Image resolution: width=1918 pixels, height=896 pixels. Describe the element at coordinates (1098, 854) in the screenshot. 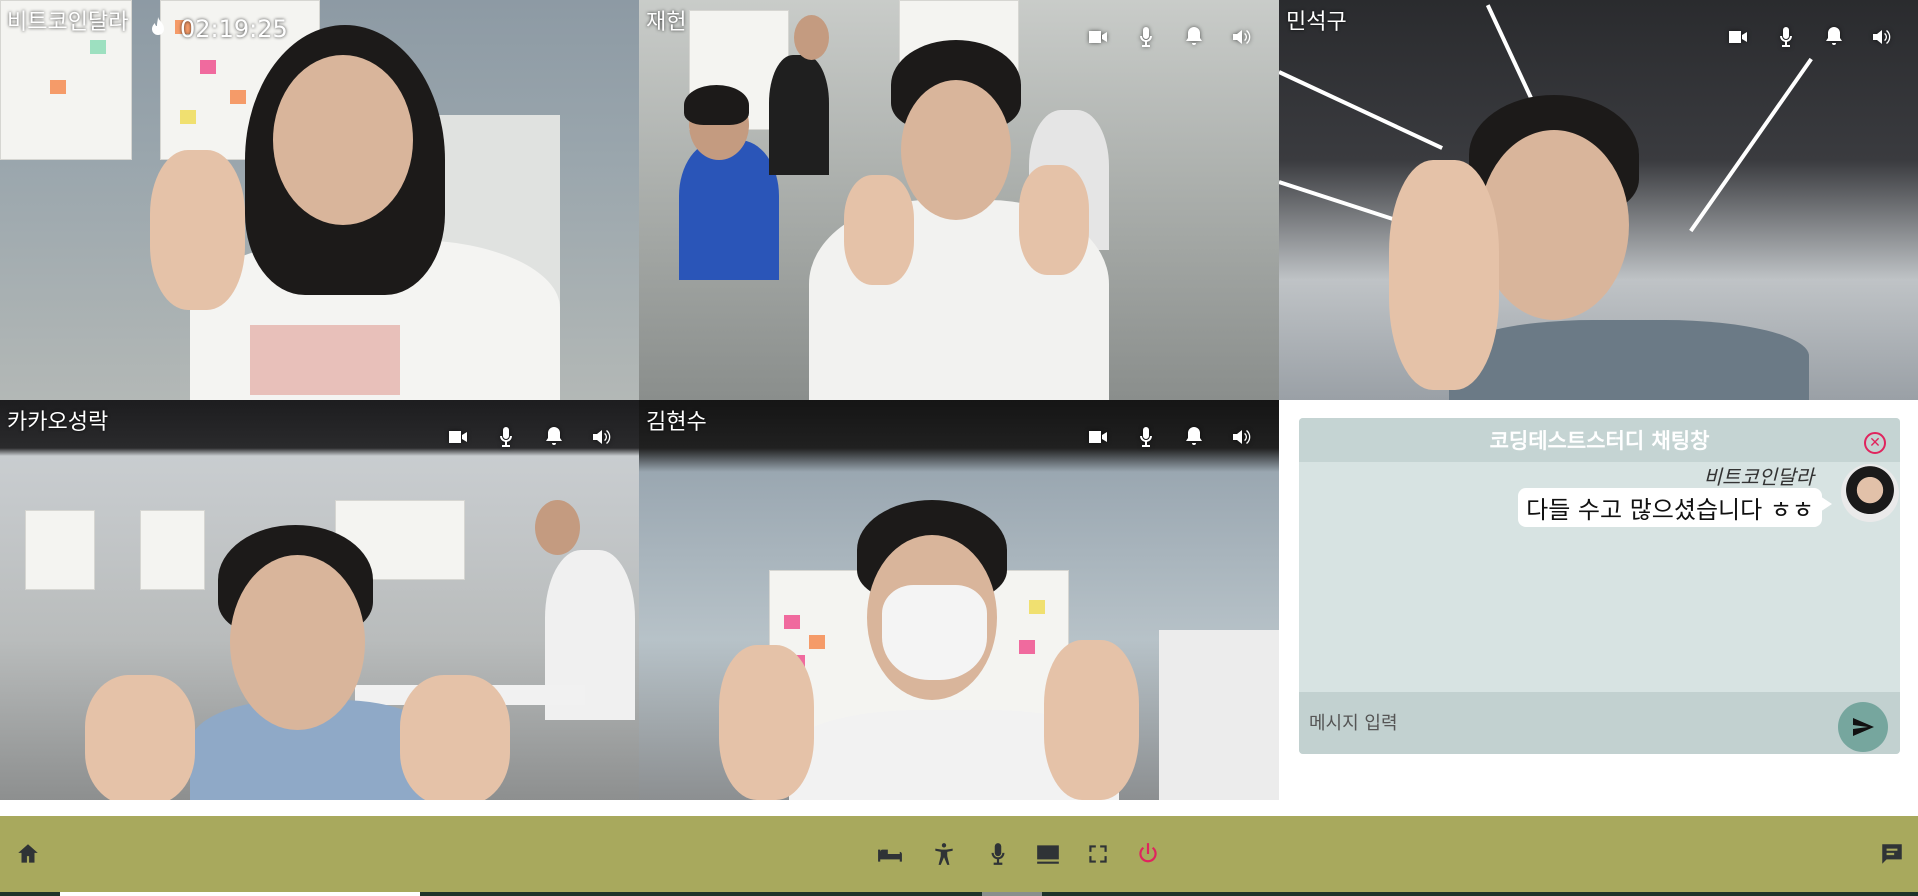

I see `fullscreen-icon` at that location.